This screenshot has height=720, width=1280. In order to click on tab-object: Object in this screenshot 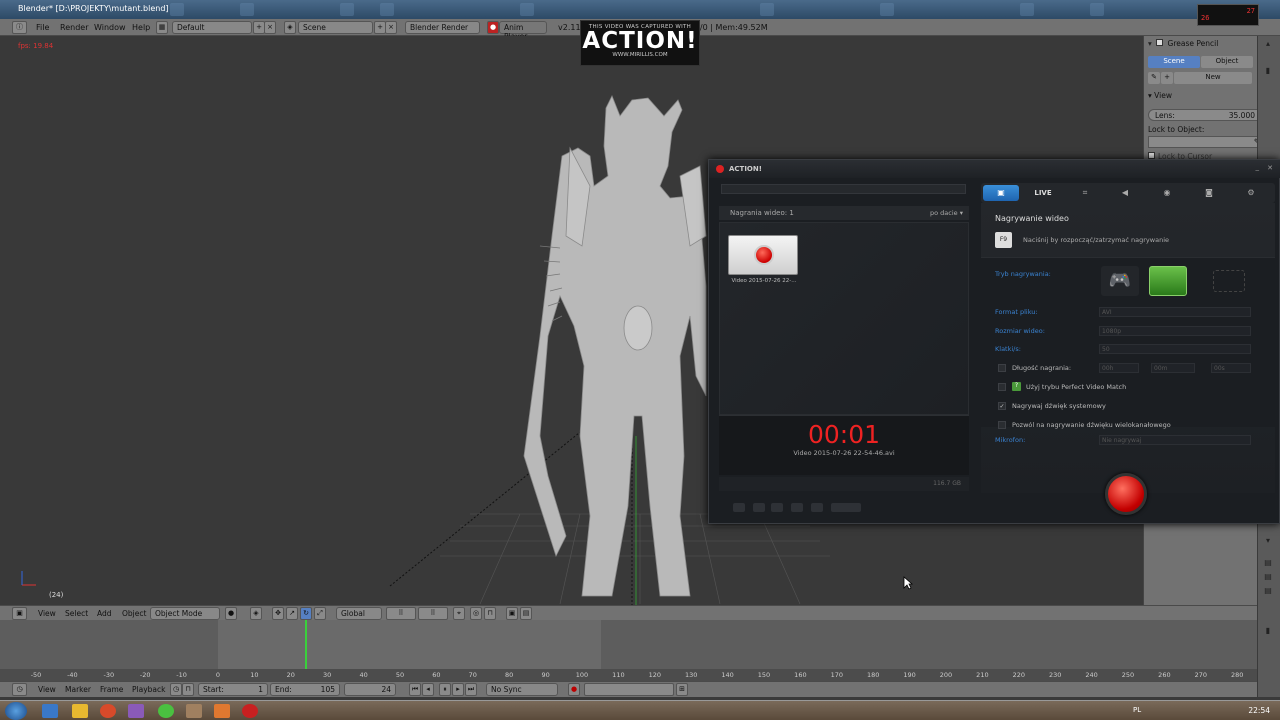, I will do `click(1227, 62)`.